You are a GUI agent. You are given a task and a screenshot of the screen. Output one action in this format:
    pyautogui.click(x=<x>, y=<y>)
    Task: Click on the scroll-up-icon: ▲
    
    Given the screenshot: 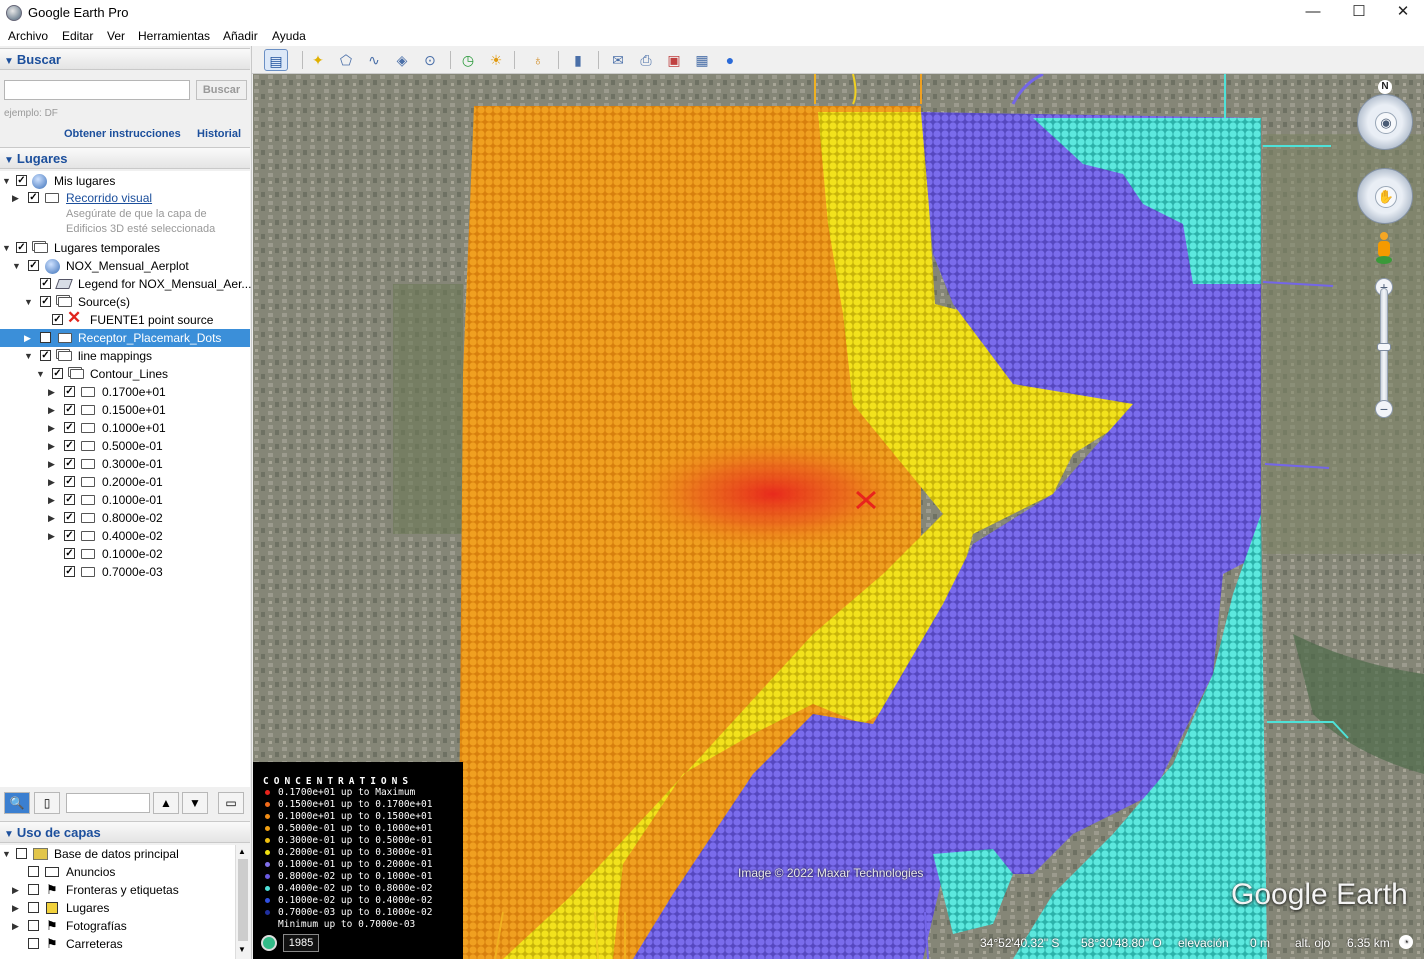 What is the action you would take?
    pyautogui.click(x=242, y=851)
    